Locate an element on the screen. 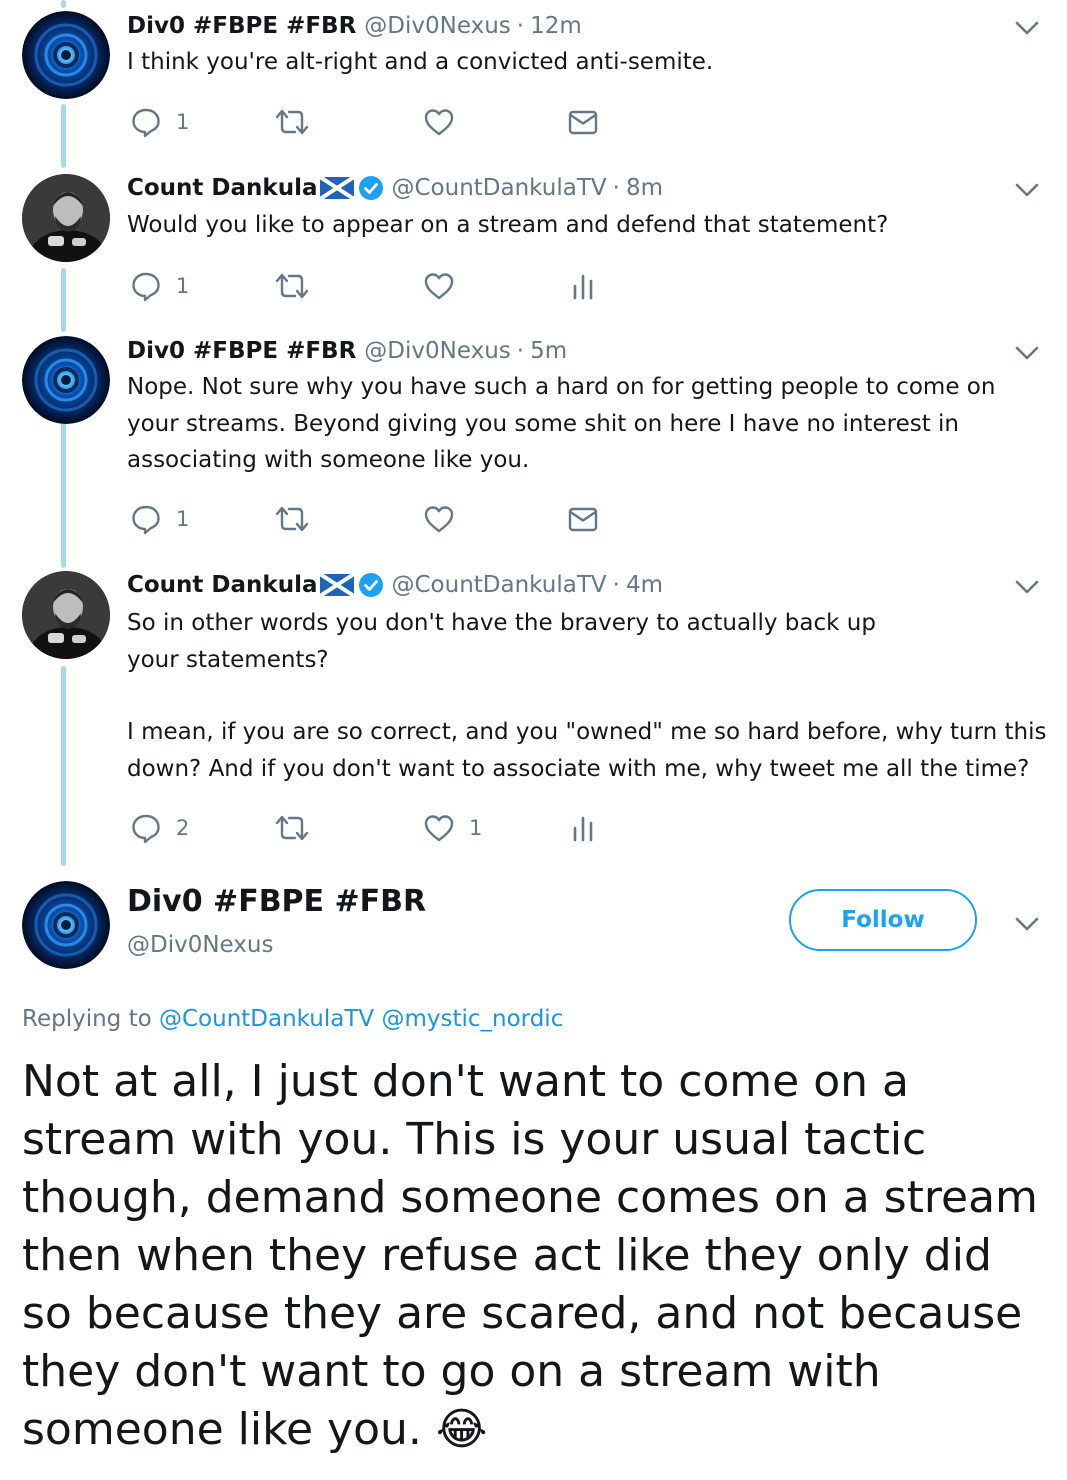  reply-count: 2 is located at coordinates (183, 828).